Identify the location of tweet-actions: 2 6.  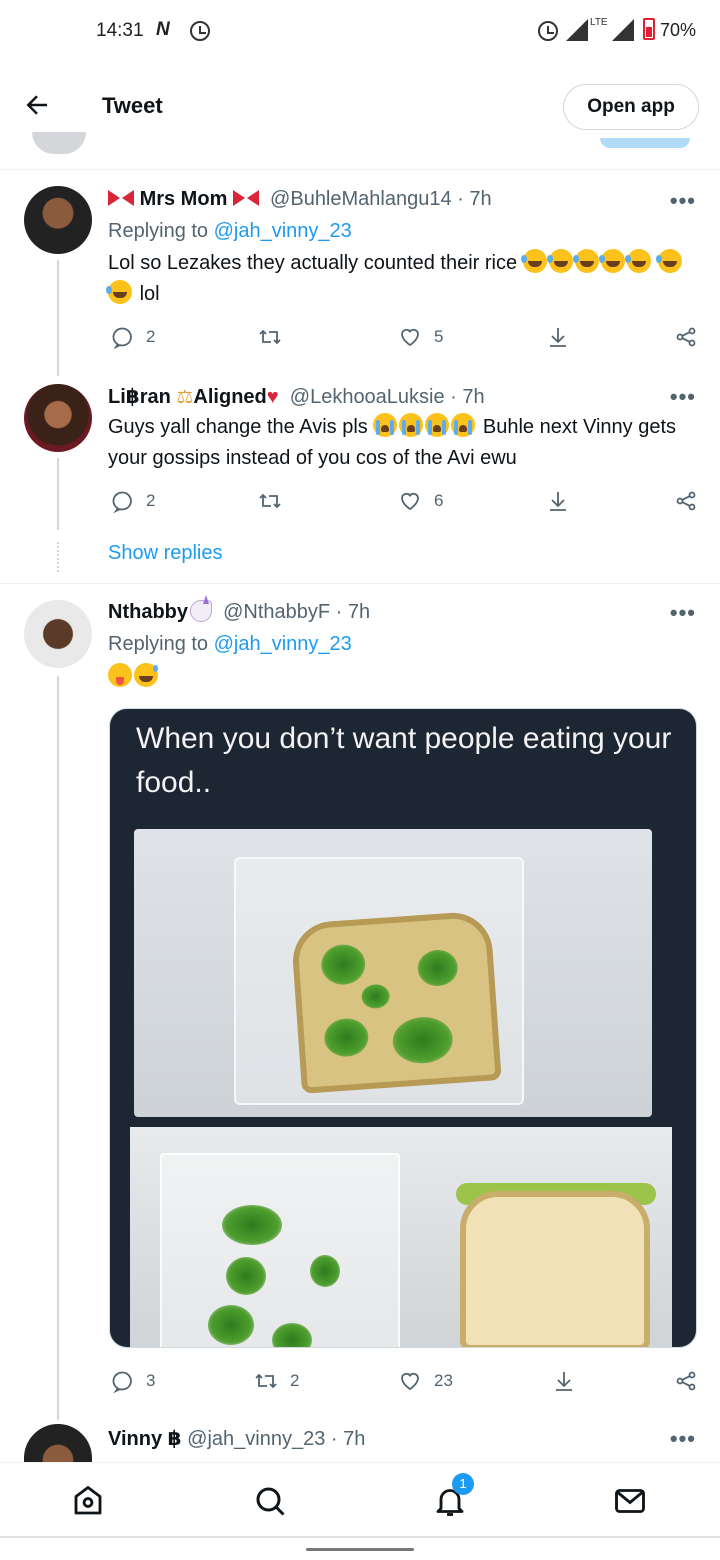
(360, 501).